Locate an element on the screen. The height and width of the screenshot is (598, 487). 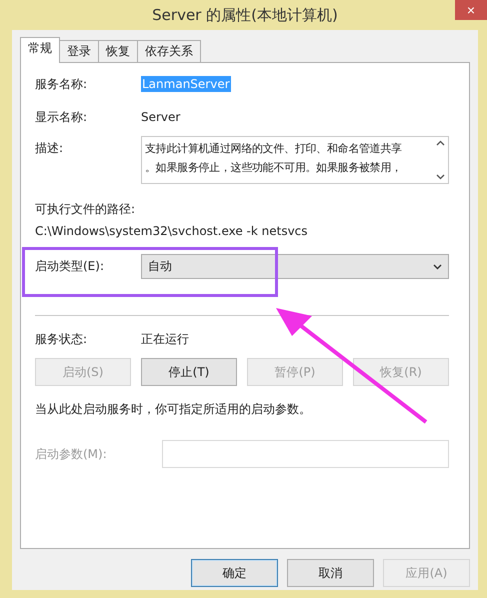
field-label: 服务状态: is located at coordinates (61, 339).